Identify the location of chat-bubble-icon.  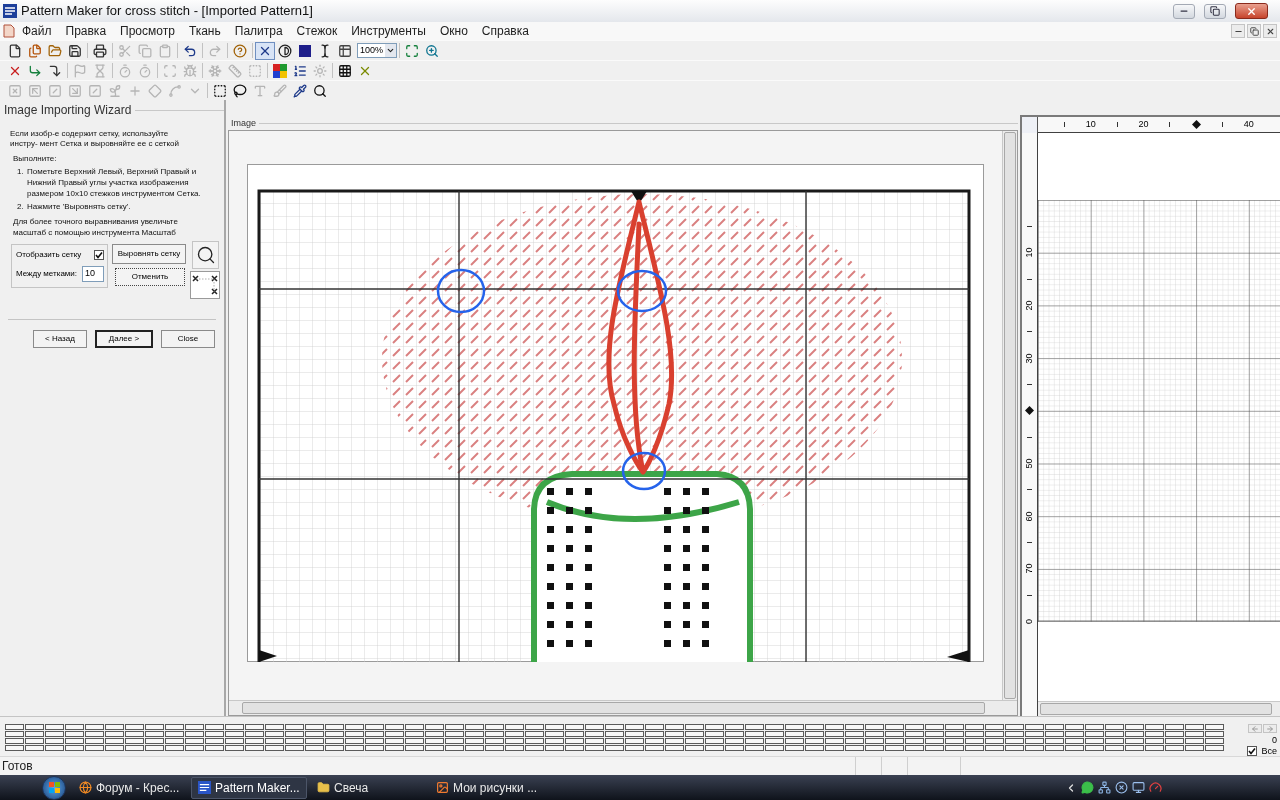
(1087, 787).